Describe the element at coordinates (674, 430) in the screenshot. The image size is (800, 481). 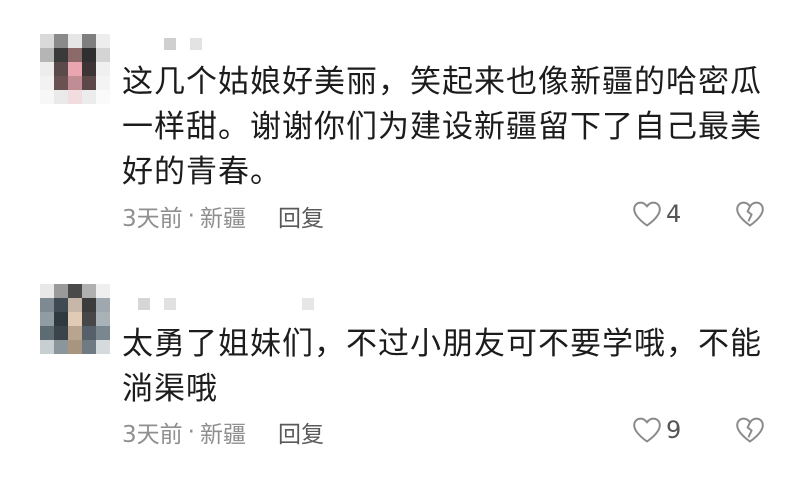
I see `like-count: 9` at that location.